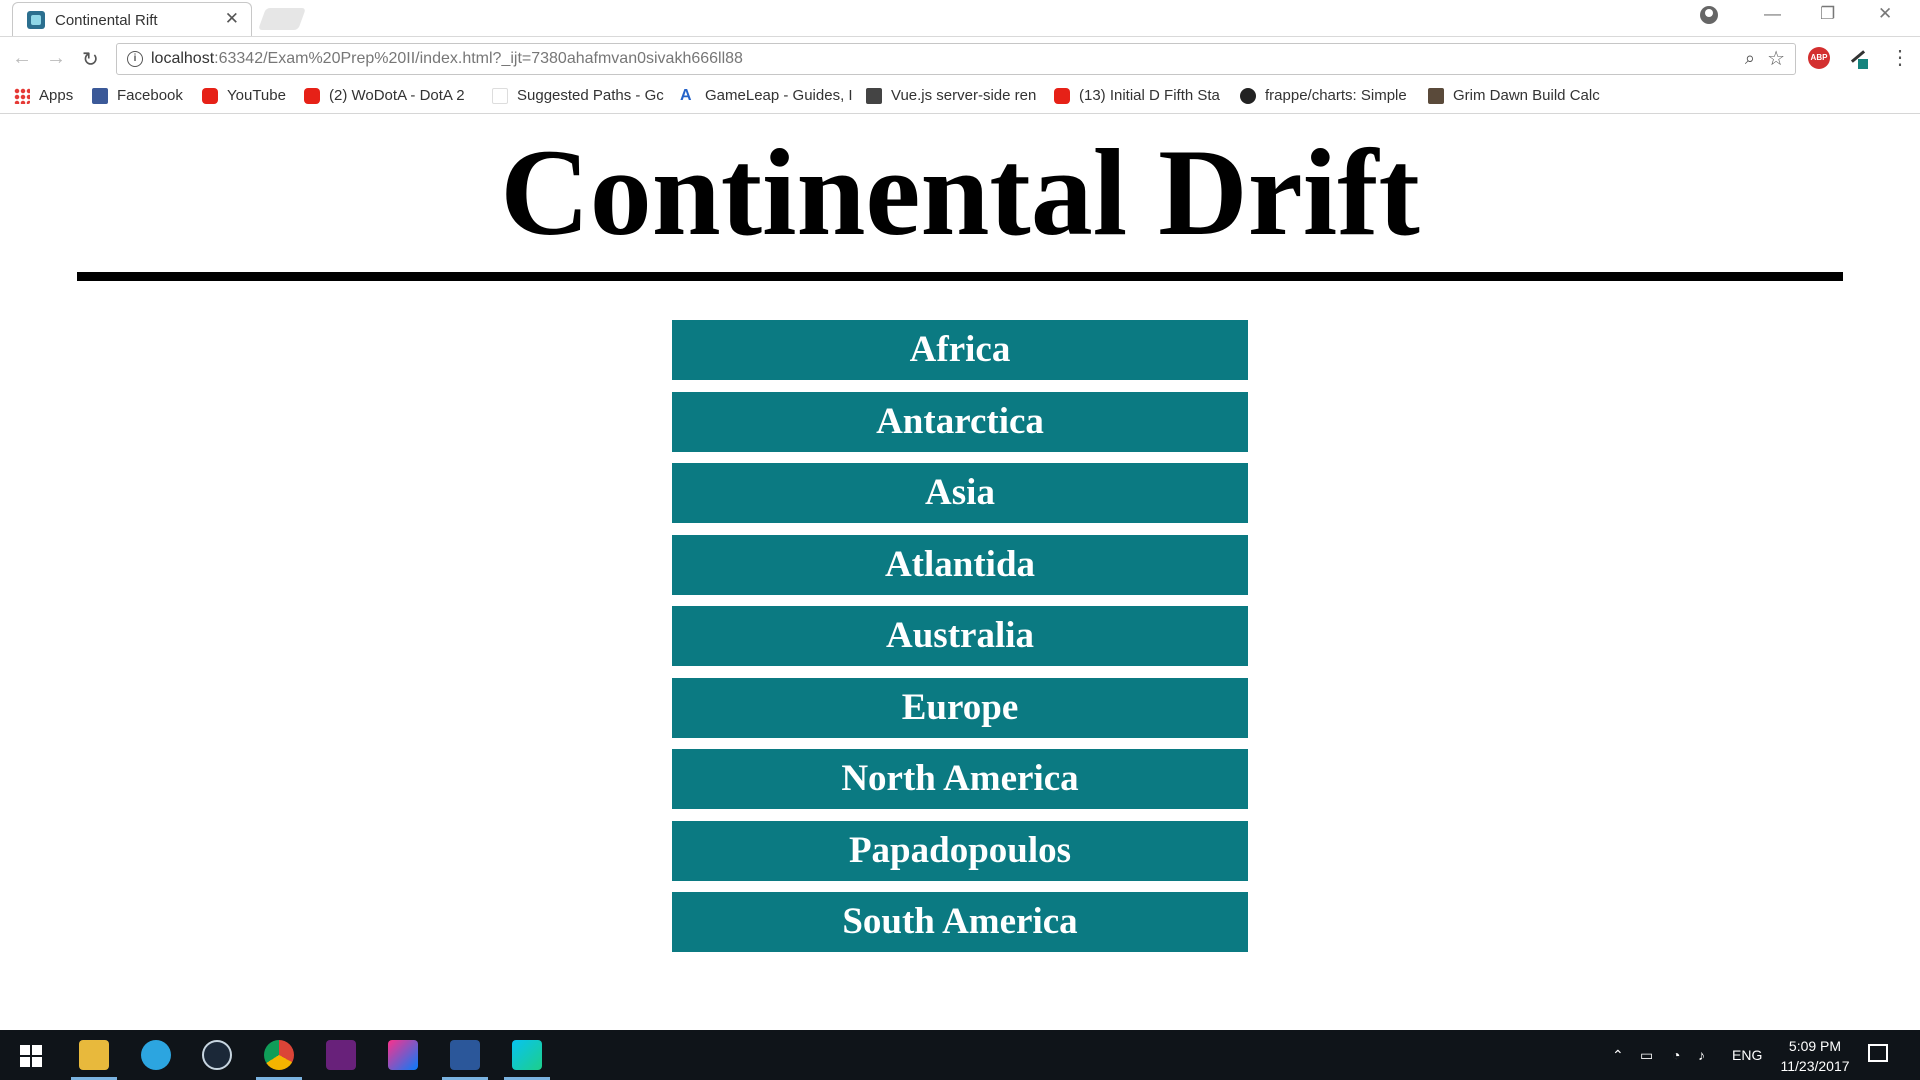 Image resolution: width=1920 pixels, height=1080 pixels. I want to click on clock-date: 11/23/2017, so click(1815, 1066).